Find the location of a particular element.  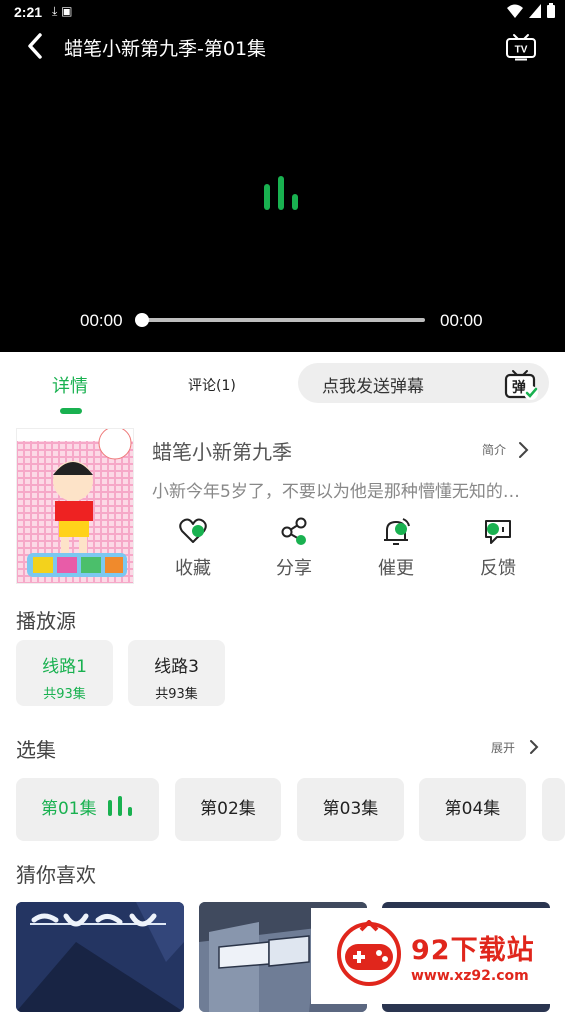

favorite-label: 收藏 is located at coordinates (193, 568).